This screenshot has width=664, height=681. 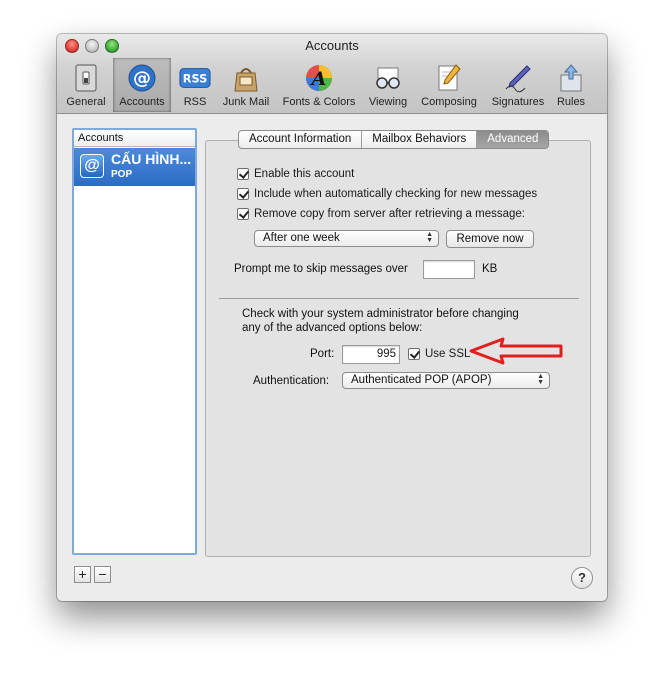 I want to click on toolbar-rss: RSS RSS, so click(x=195, y=85).